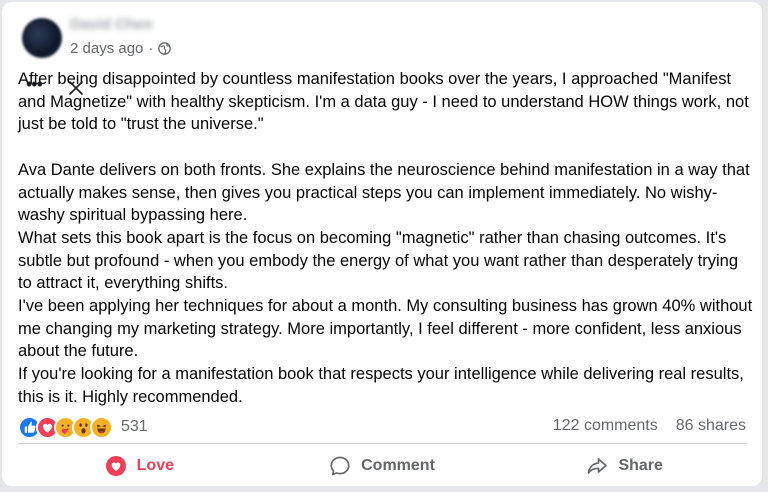 This screenshot has height=492, width=768. I want to click on post-meta: 2 days ago ·, so click(121, 48).